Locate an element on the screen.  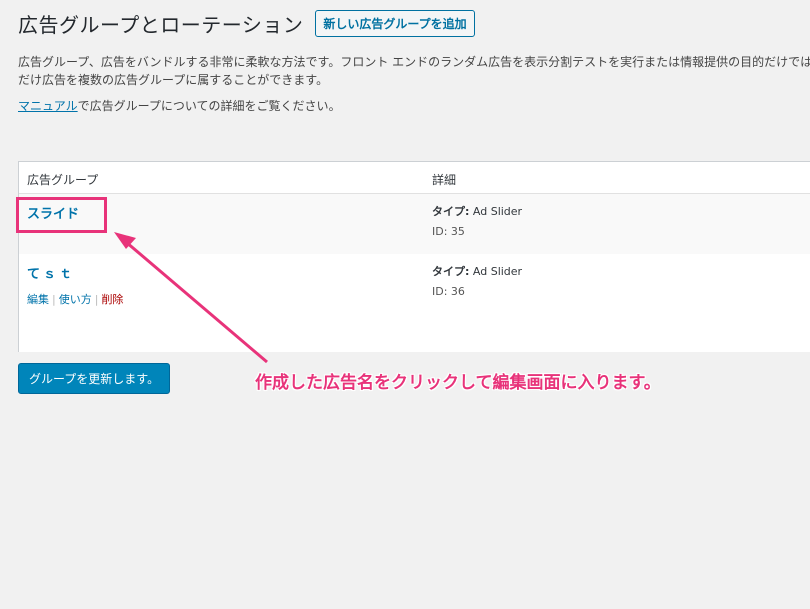
manual-note-text: で広告グループについての詳細をご覧ください。 is located at coordinates (209, 106).